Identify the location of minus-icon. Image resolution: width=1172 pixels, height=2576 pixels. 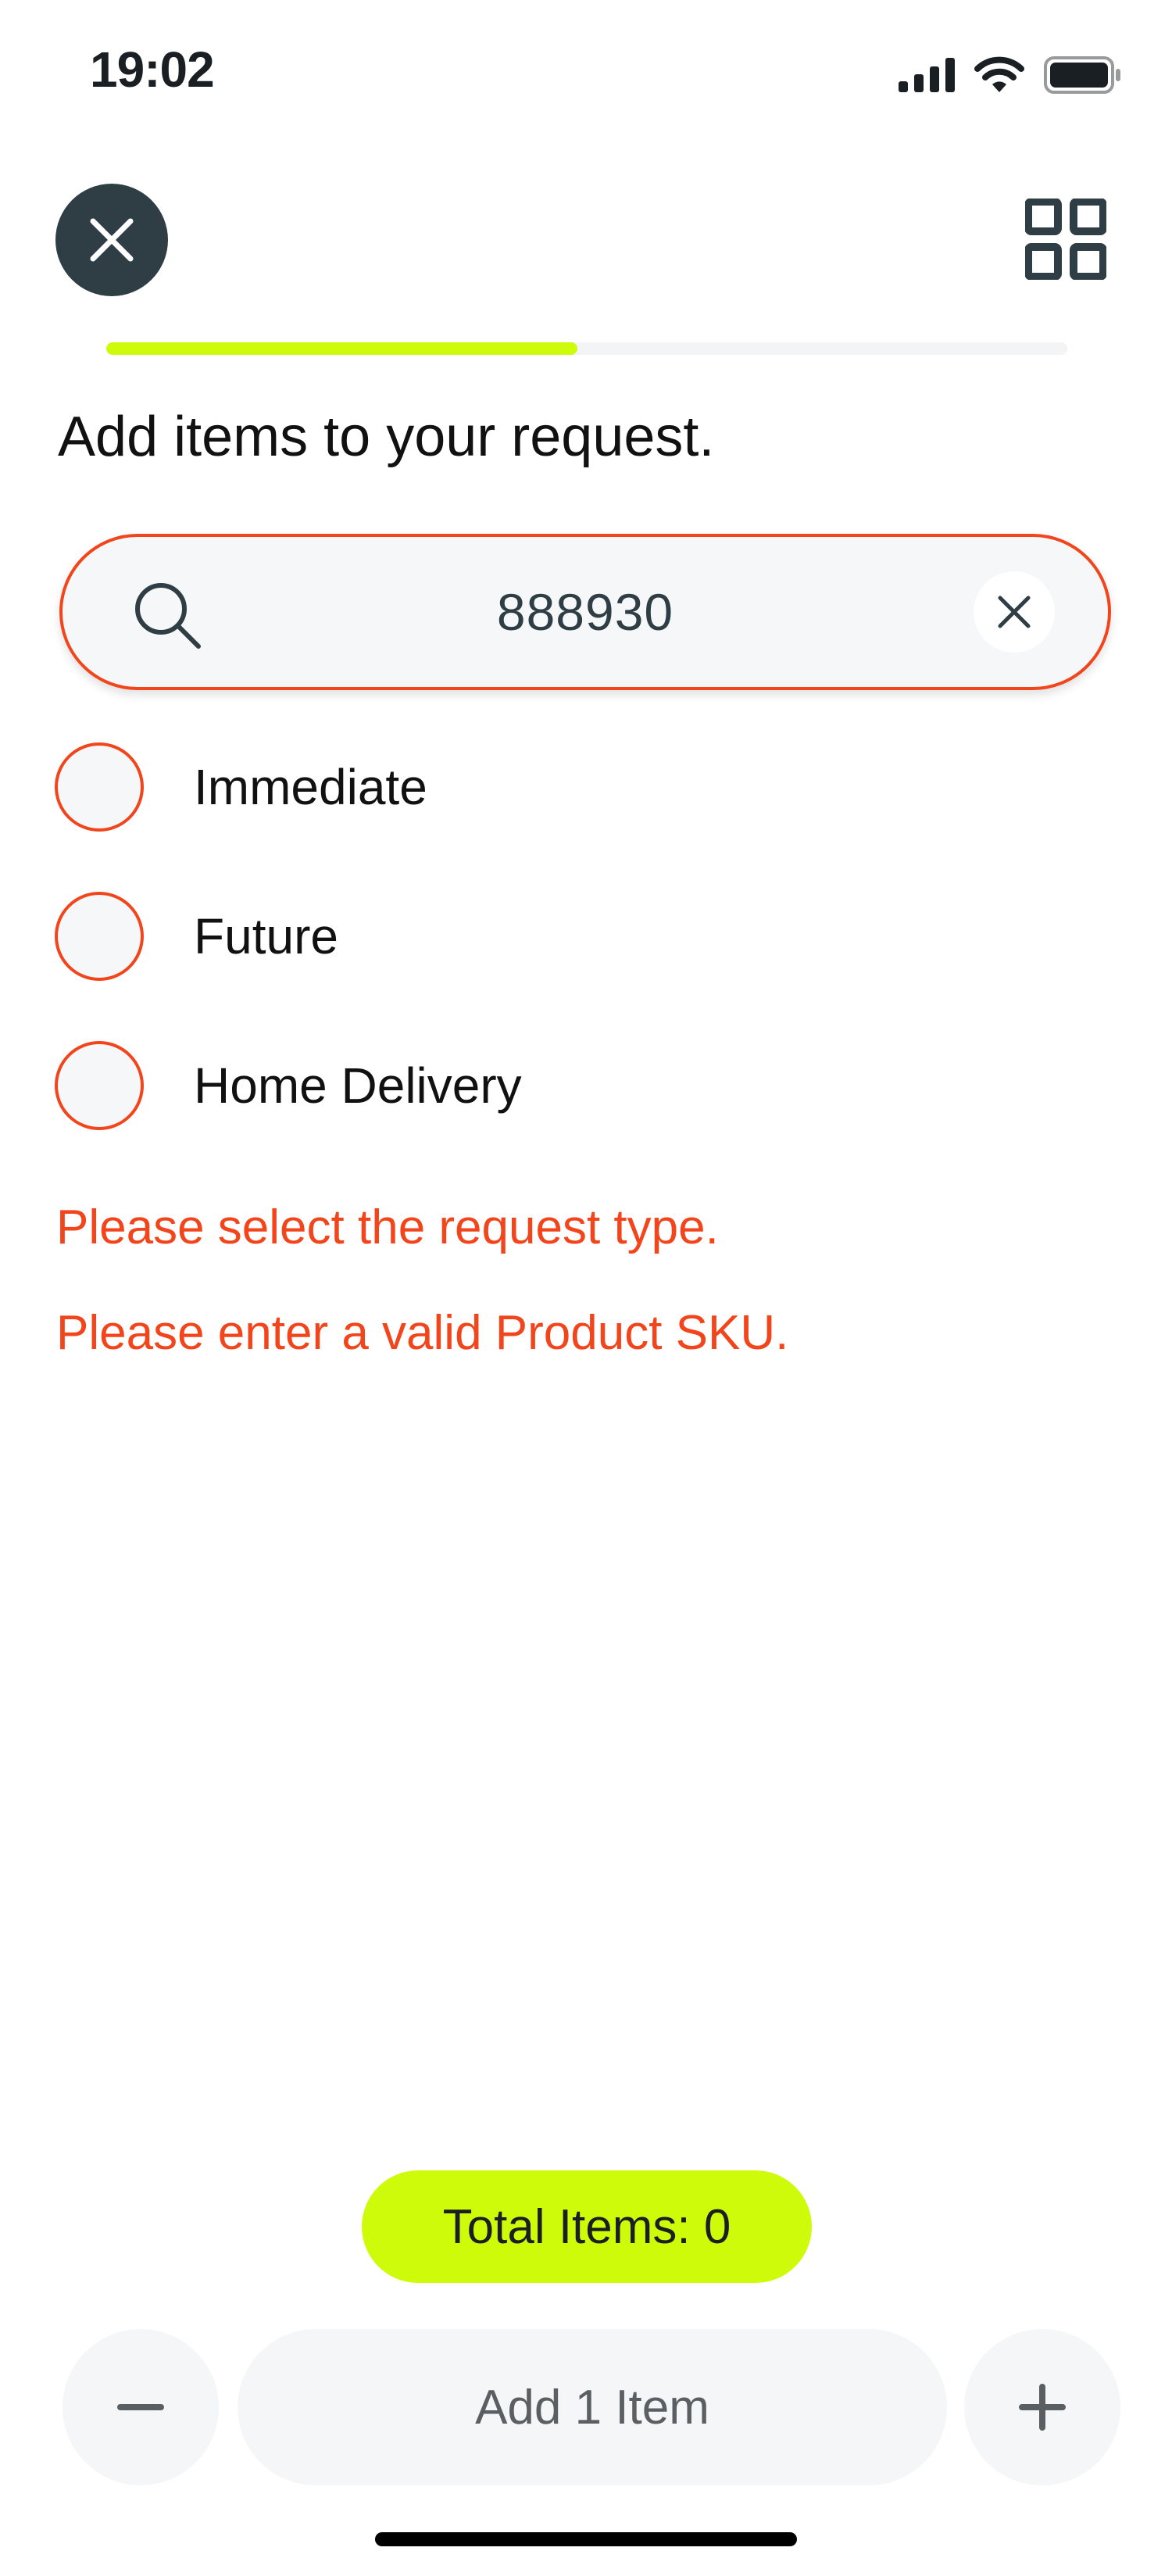
(140, 2407).